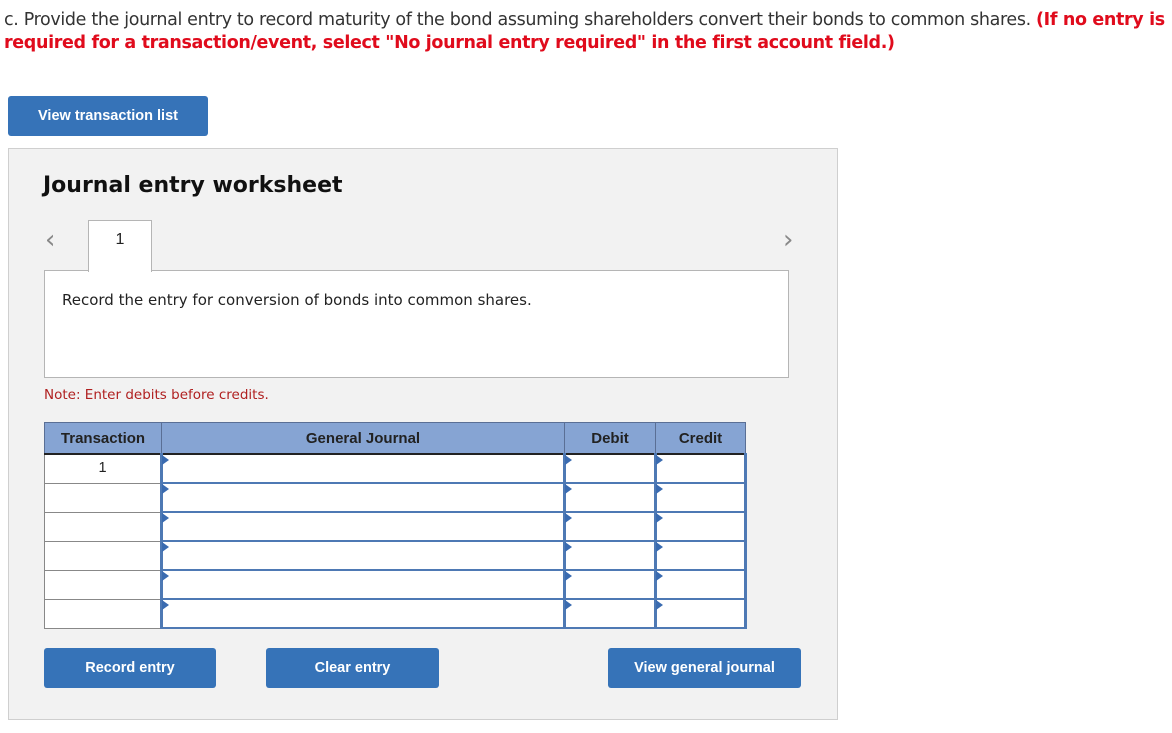 The width and height of the screenshot is (1172, 733). I want to click on table-row: 1, so click(395, 468).